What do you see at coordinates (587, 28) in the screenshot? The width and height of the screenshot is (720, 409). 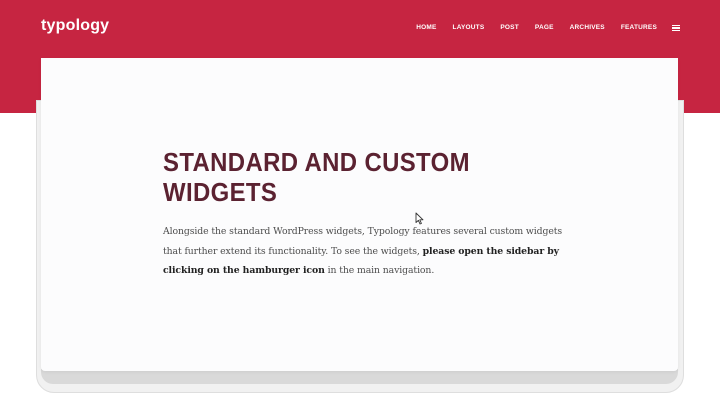 I see `nav-item-archives: ARCHIVES` at bounding box center [587, 28].